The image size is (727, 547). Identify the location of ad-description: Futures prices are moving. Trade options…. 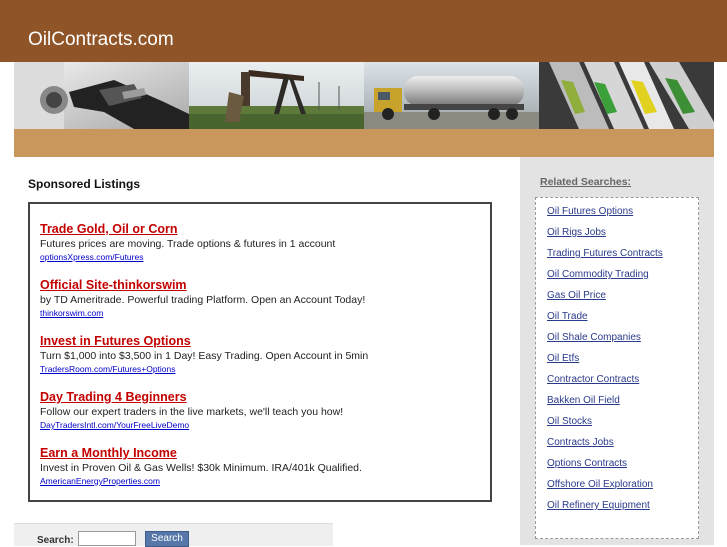
(188, 244).